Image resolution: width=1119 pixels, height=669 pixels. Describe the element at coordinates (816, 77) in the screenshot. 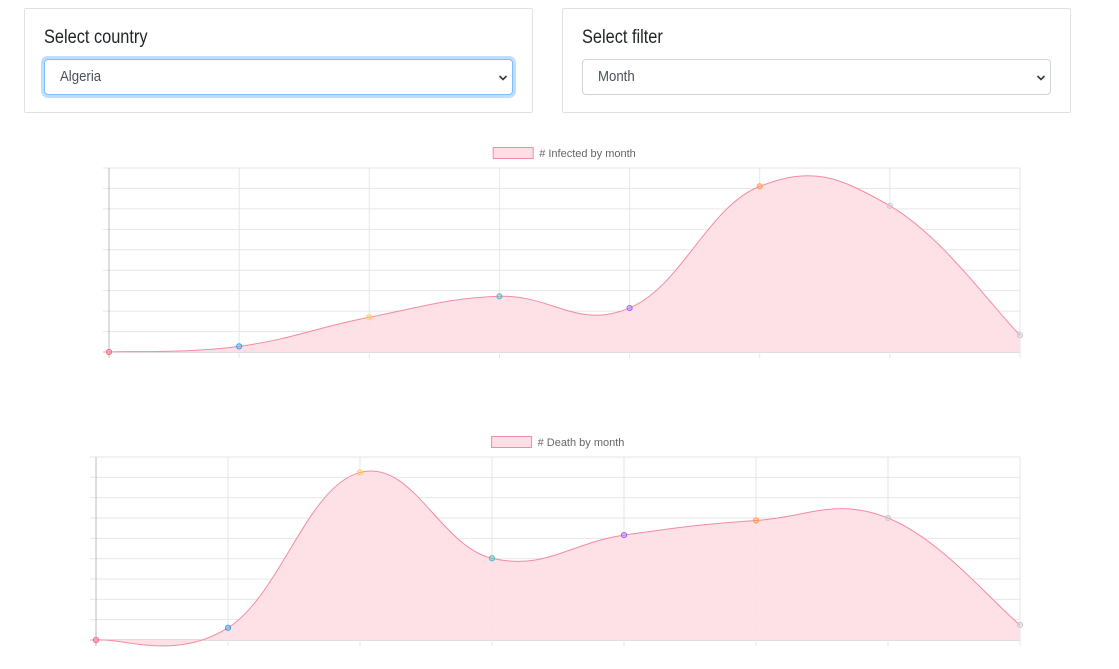

I see `filter-select: Month` at that location.